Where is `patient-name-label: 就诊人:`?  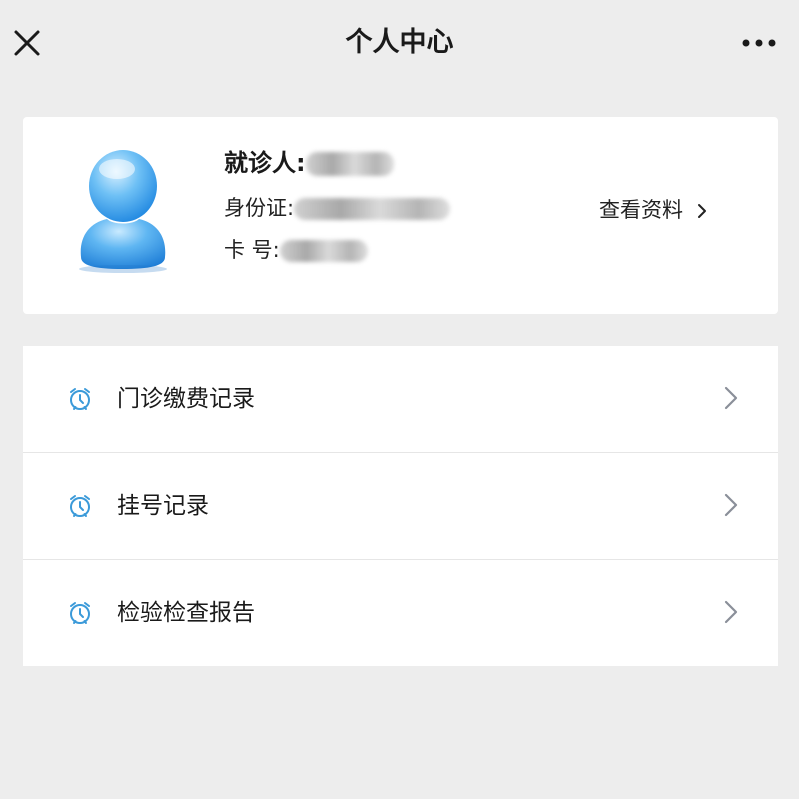
patient-name-label: 就诊人: is located at coordinates (265, 163).